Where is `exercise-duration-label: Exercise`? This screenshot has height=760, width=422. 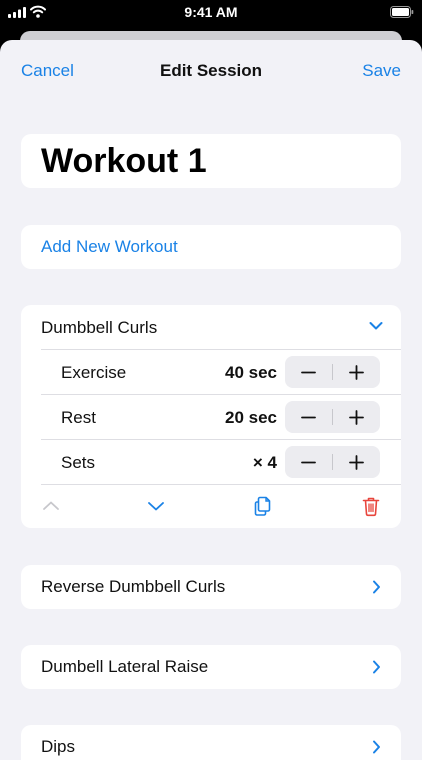 exercise-duration-label: Exercise is located at coordinates (94, 372).